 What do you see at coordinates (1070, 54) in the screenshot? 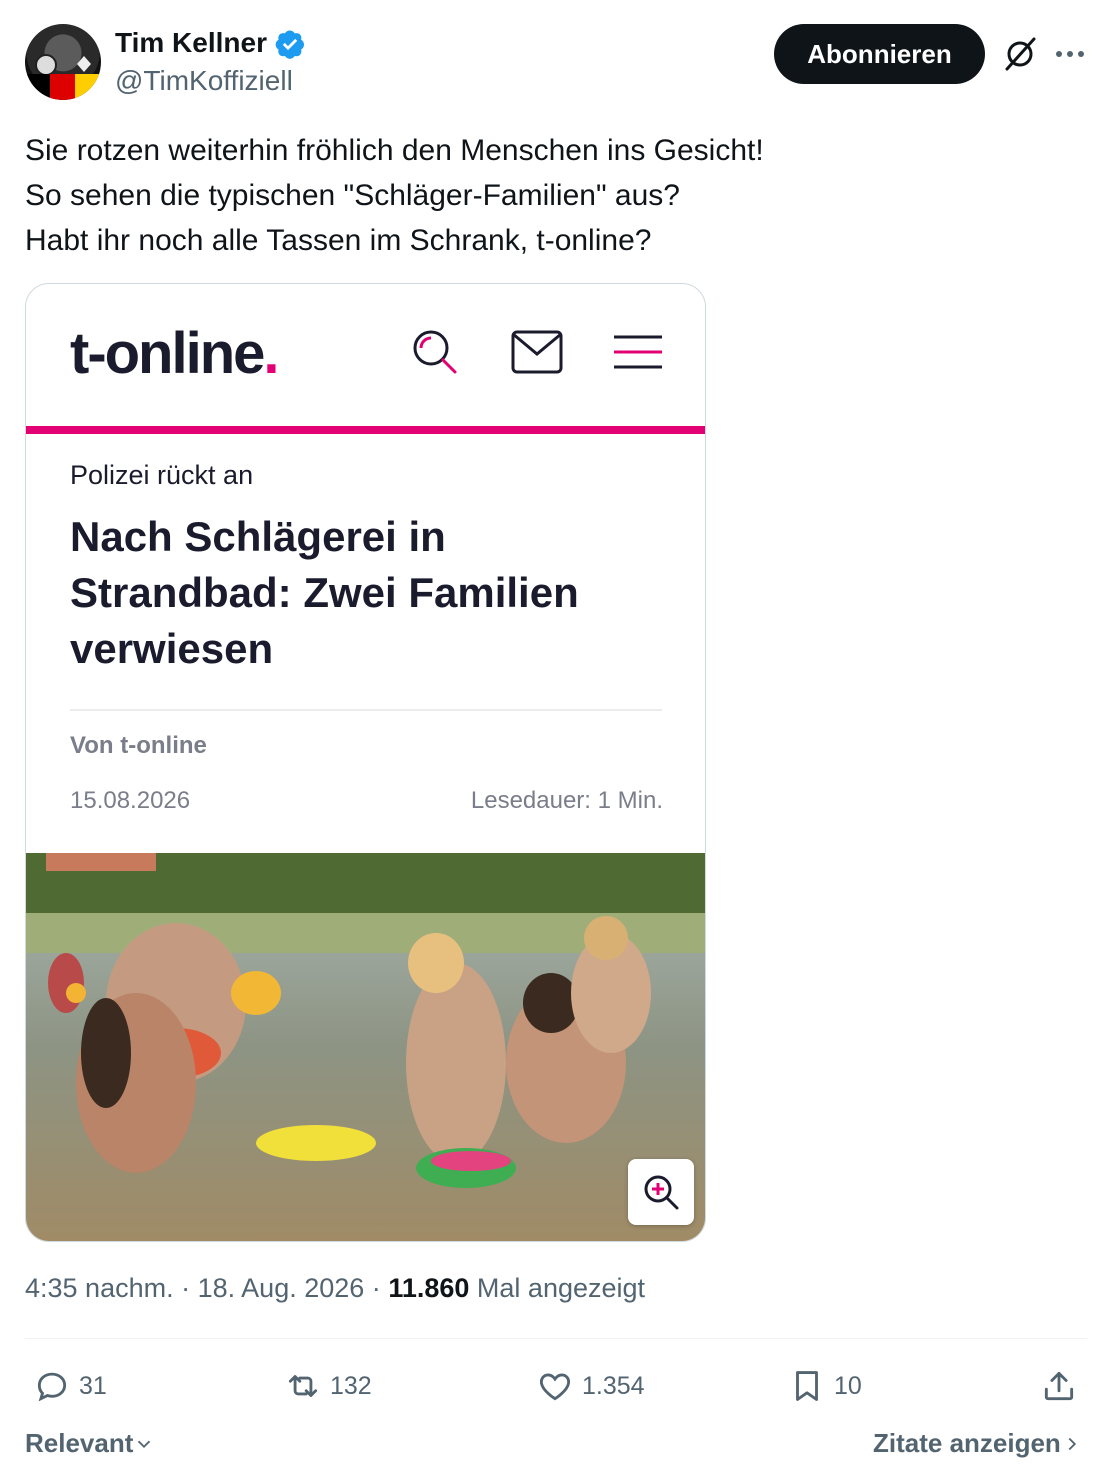
I see `more-icon` at bounding box center [1070, 54].